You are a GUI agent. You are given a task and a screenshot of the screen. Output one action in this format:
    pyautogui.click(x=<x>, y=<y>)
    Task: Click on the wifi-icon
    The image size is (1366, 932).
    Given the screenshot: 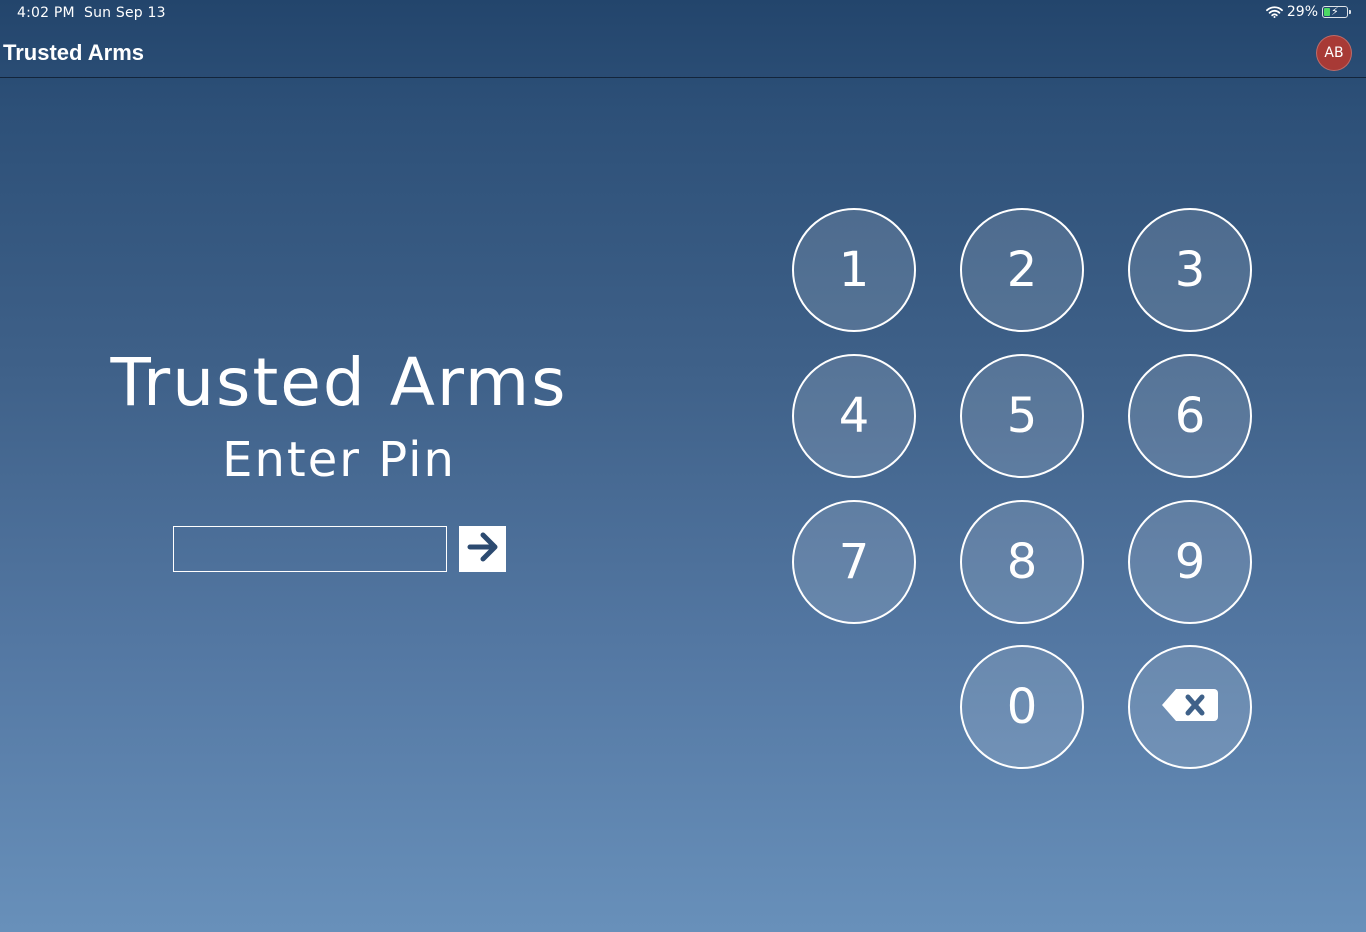 What is the action you would take?
    pyautogui.click(x=1274, y=12)
    